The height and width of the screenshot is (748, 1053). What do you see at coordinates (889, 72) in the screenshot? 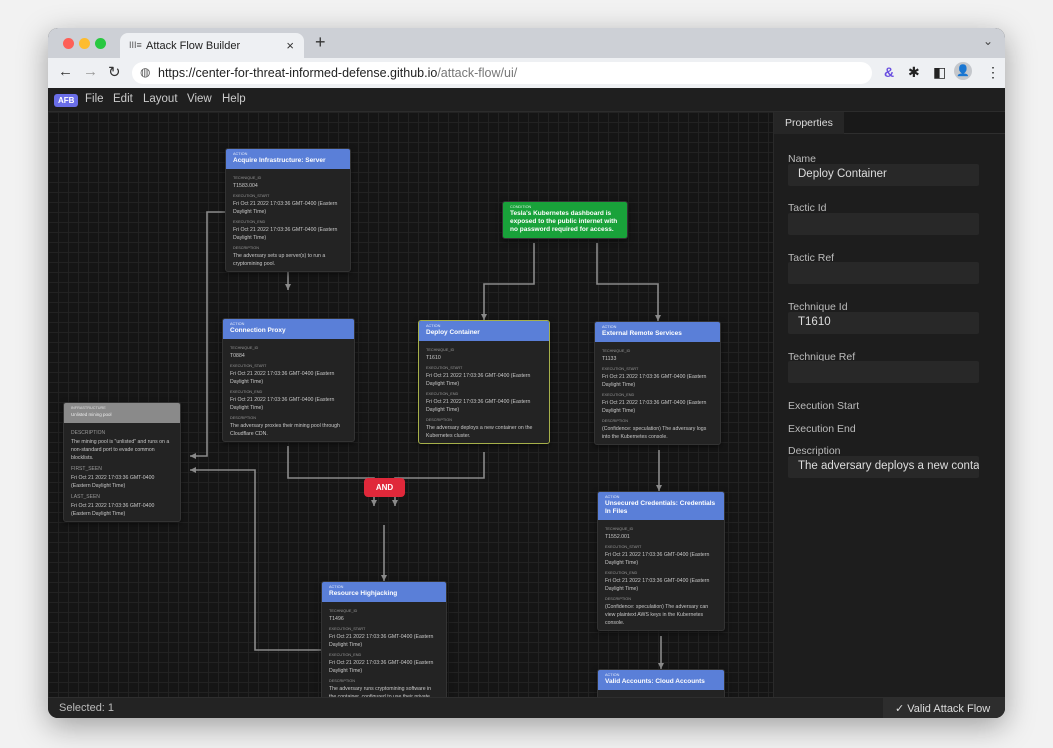
I see `extension-ampersand-icon: &` at bounding box center [889, 72].